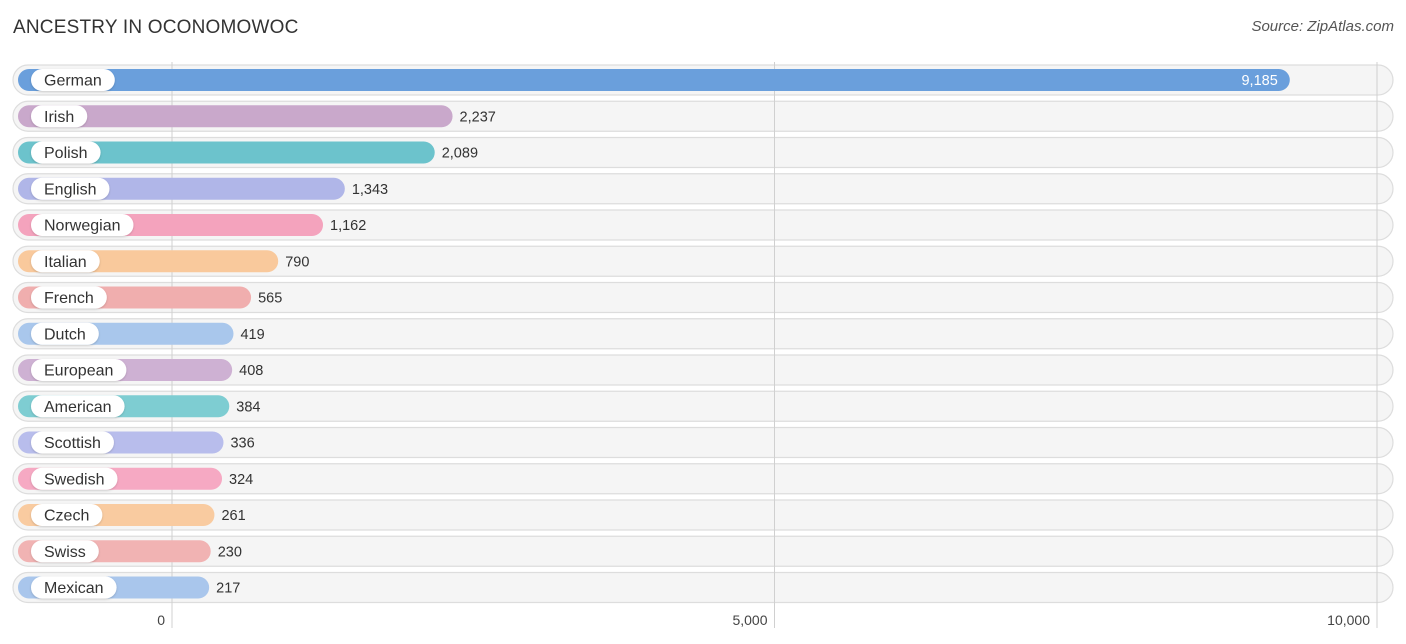 Image resolution: width=1406 pixels, height=644 pixels. Describe the element at coordinates (703, 515) in the screenshot. I see `bar-track` at that location.